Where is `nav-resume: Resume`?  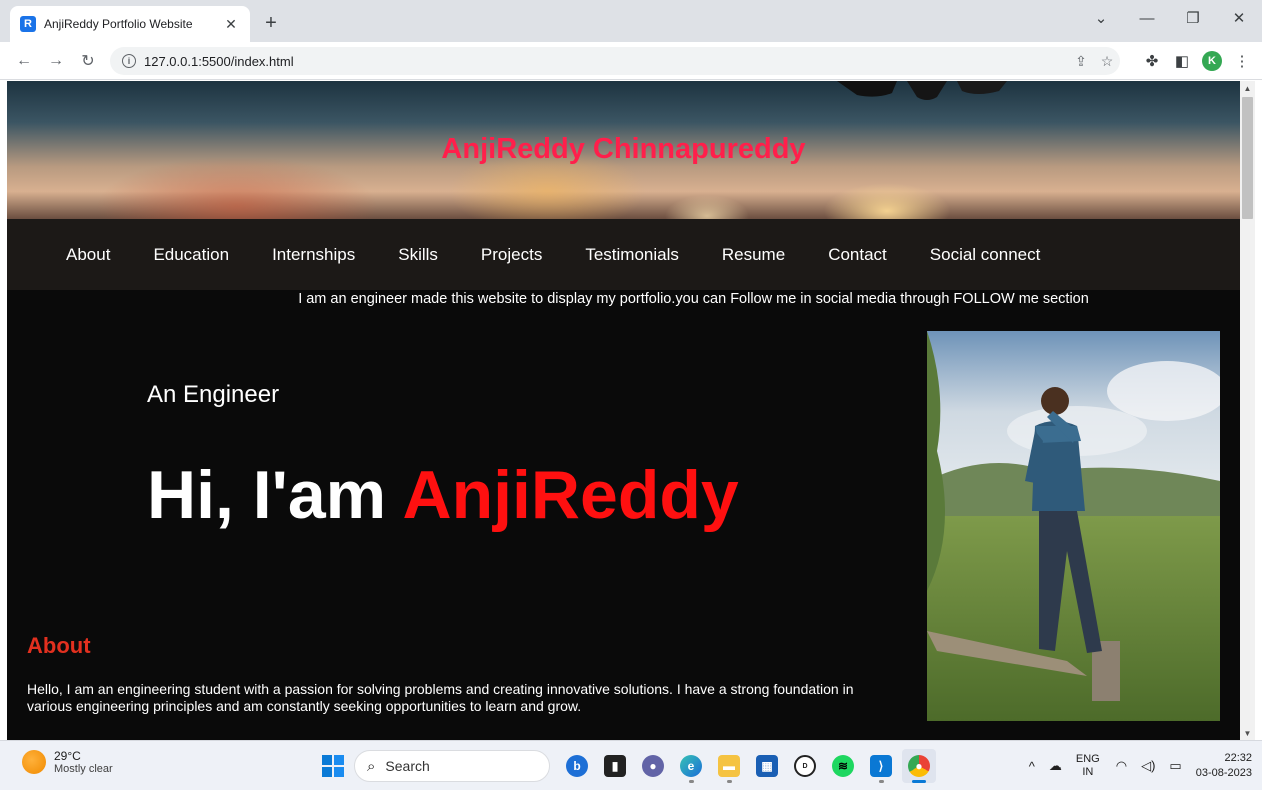
nav-resume: Resume is located at coordinates (753, 255).